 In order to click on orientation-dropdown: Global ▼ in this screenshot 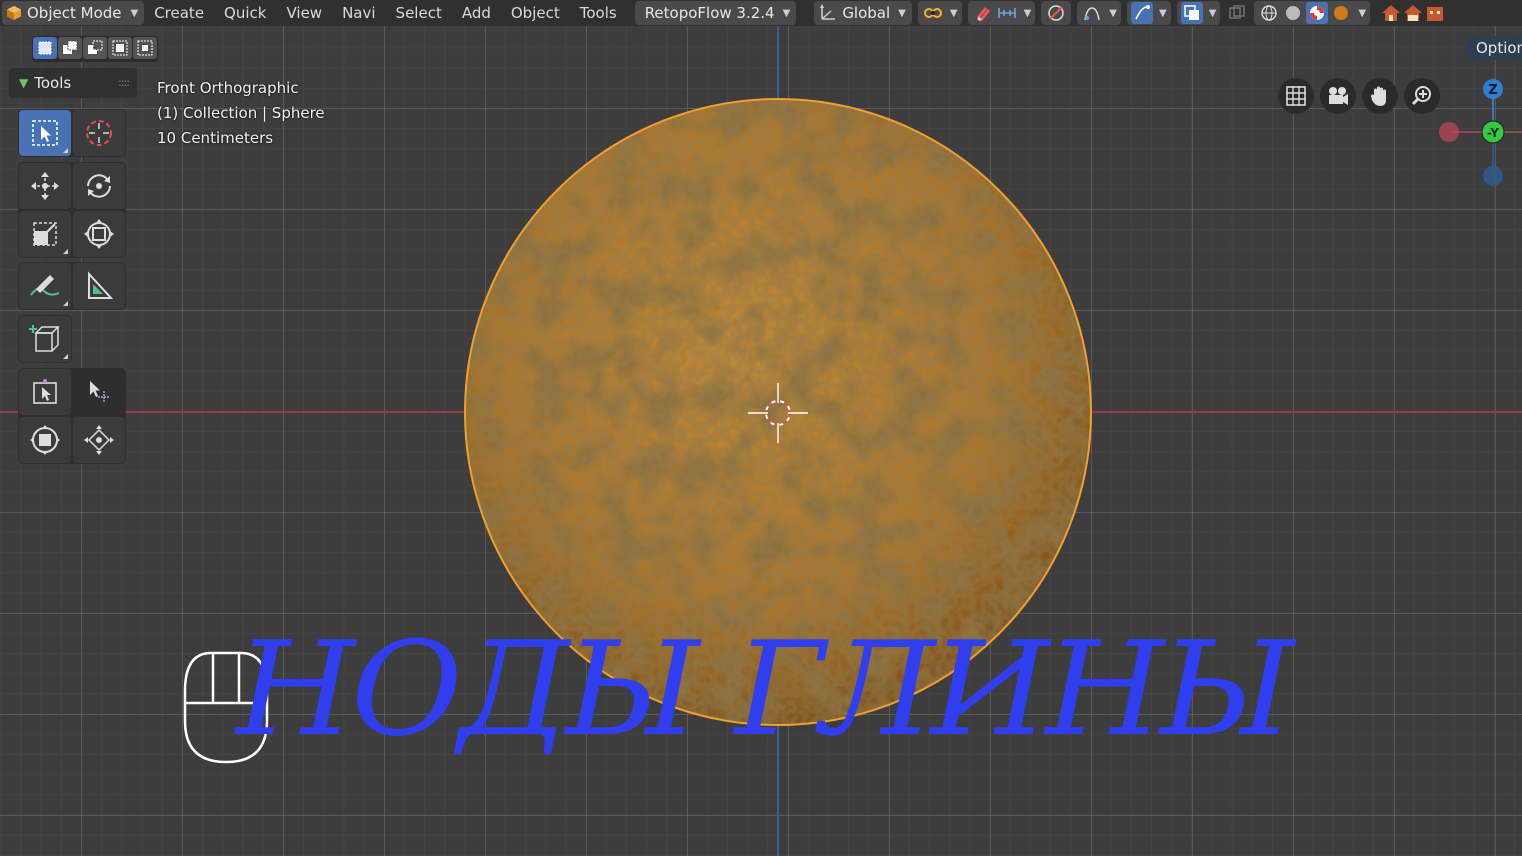, I will do `click(863, 13)`.